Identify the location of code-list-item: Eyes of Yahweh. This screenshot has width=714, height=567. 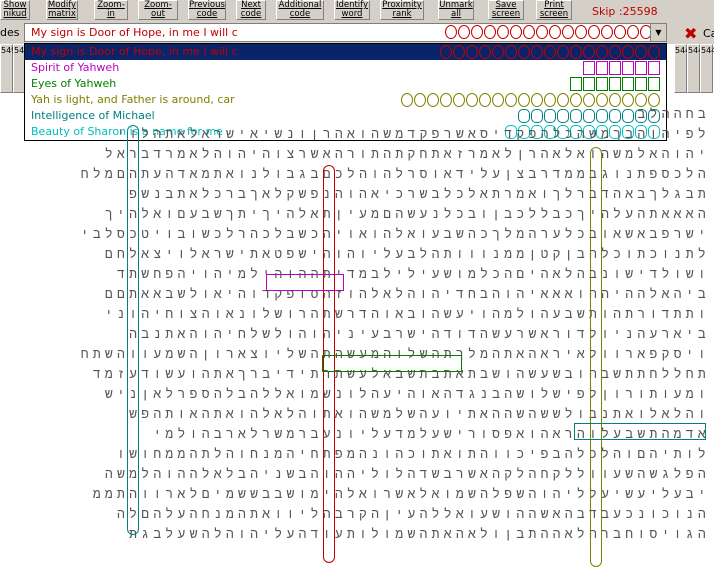
(345, 84).